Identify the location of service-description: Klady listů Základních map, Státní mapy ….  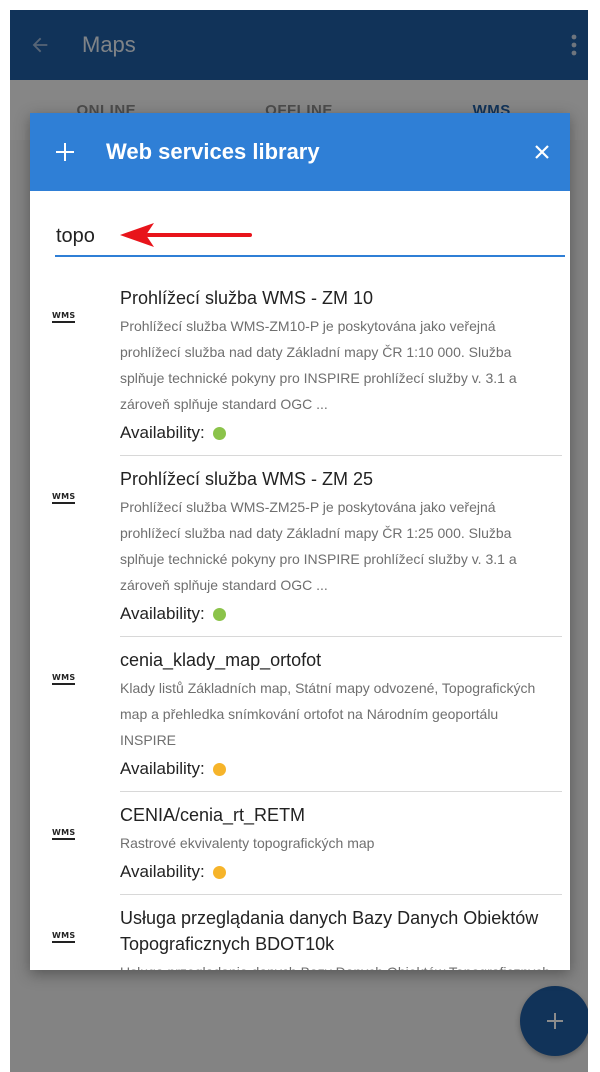
(328, 714).